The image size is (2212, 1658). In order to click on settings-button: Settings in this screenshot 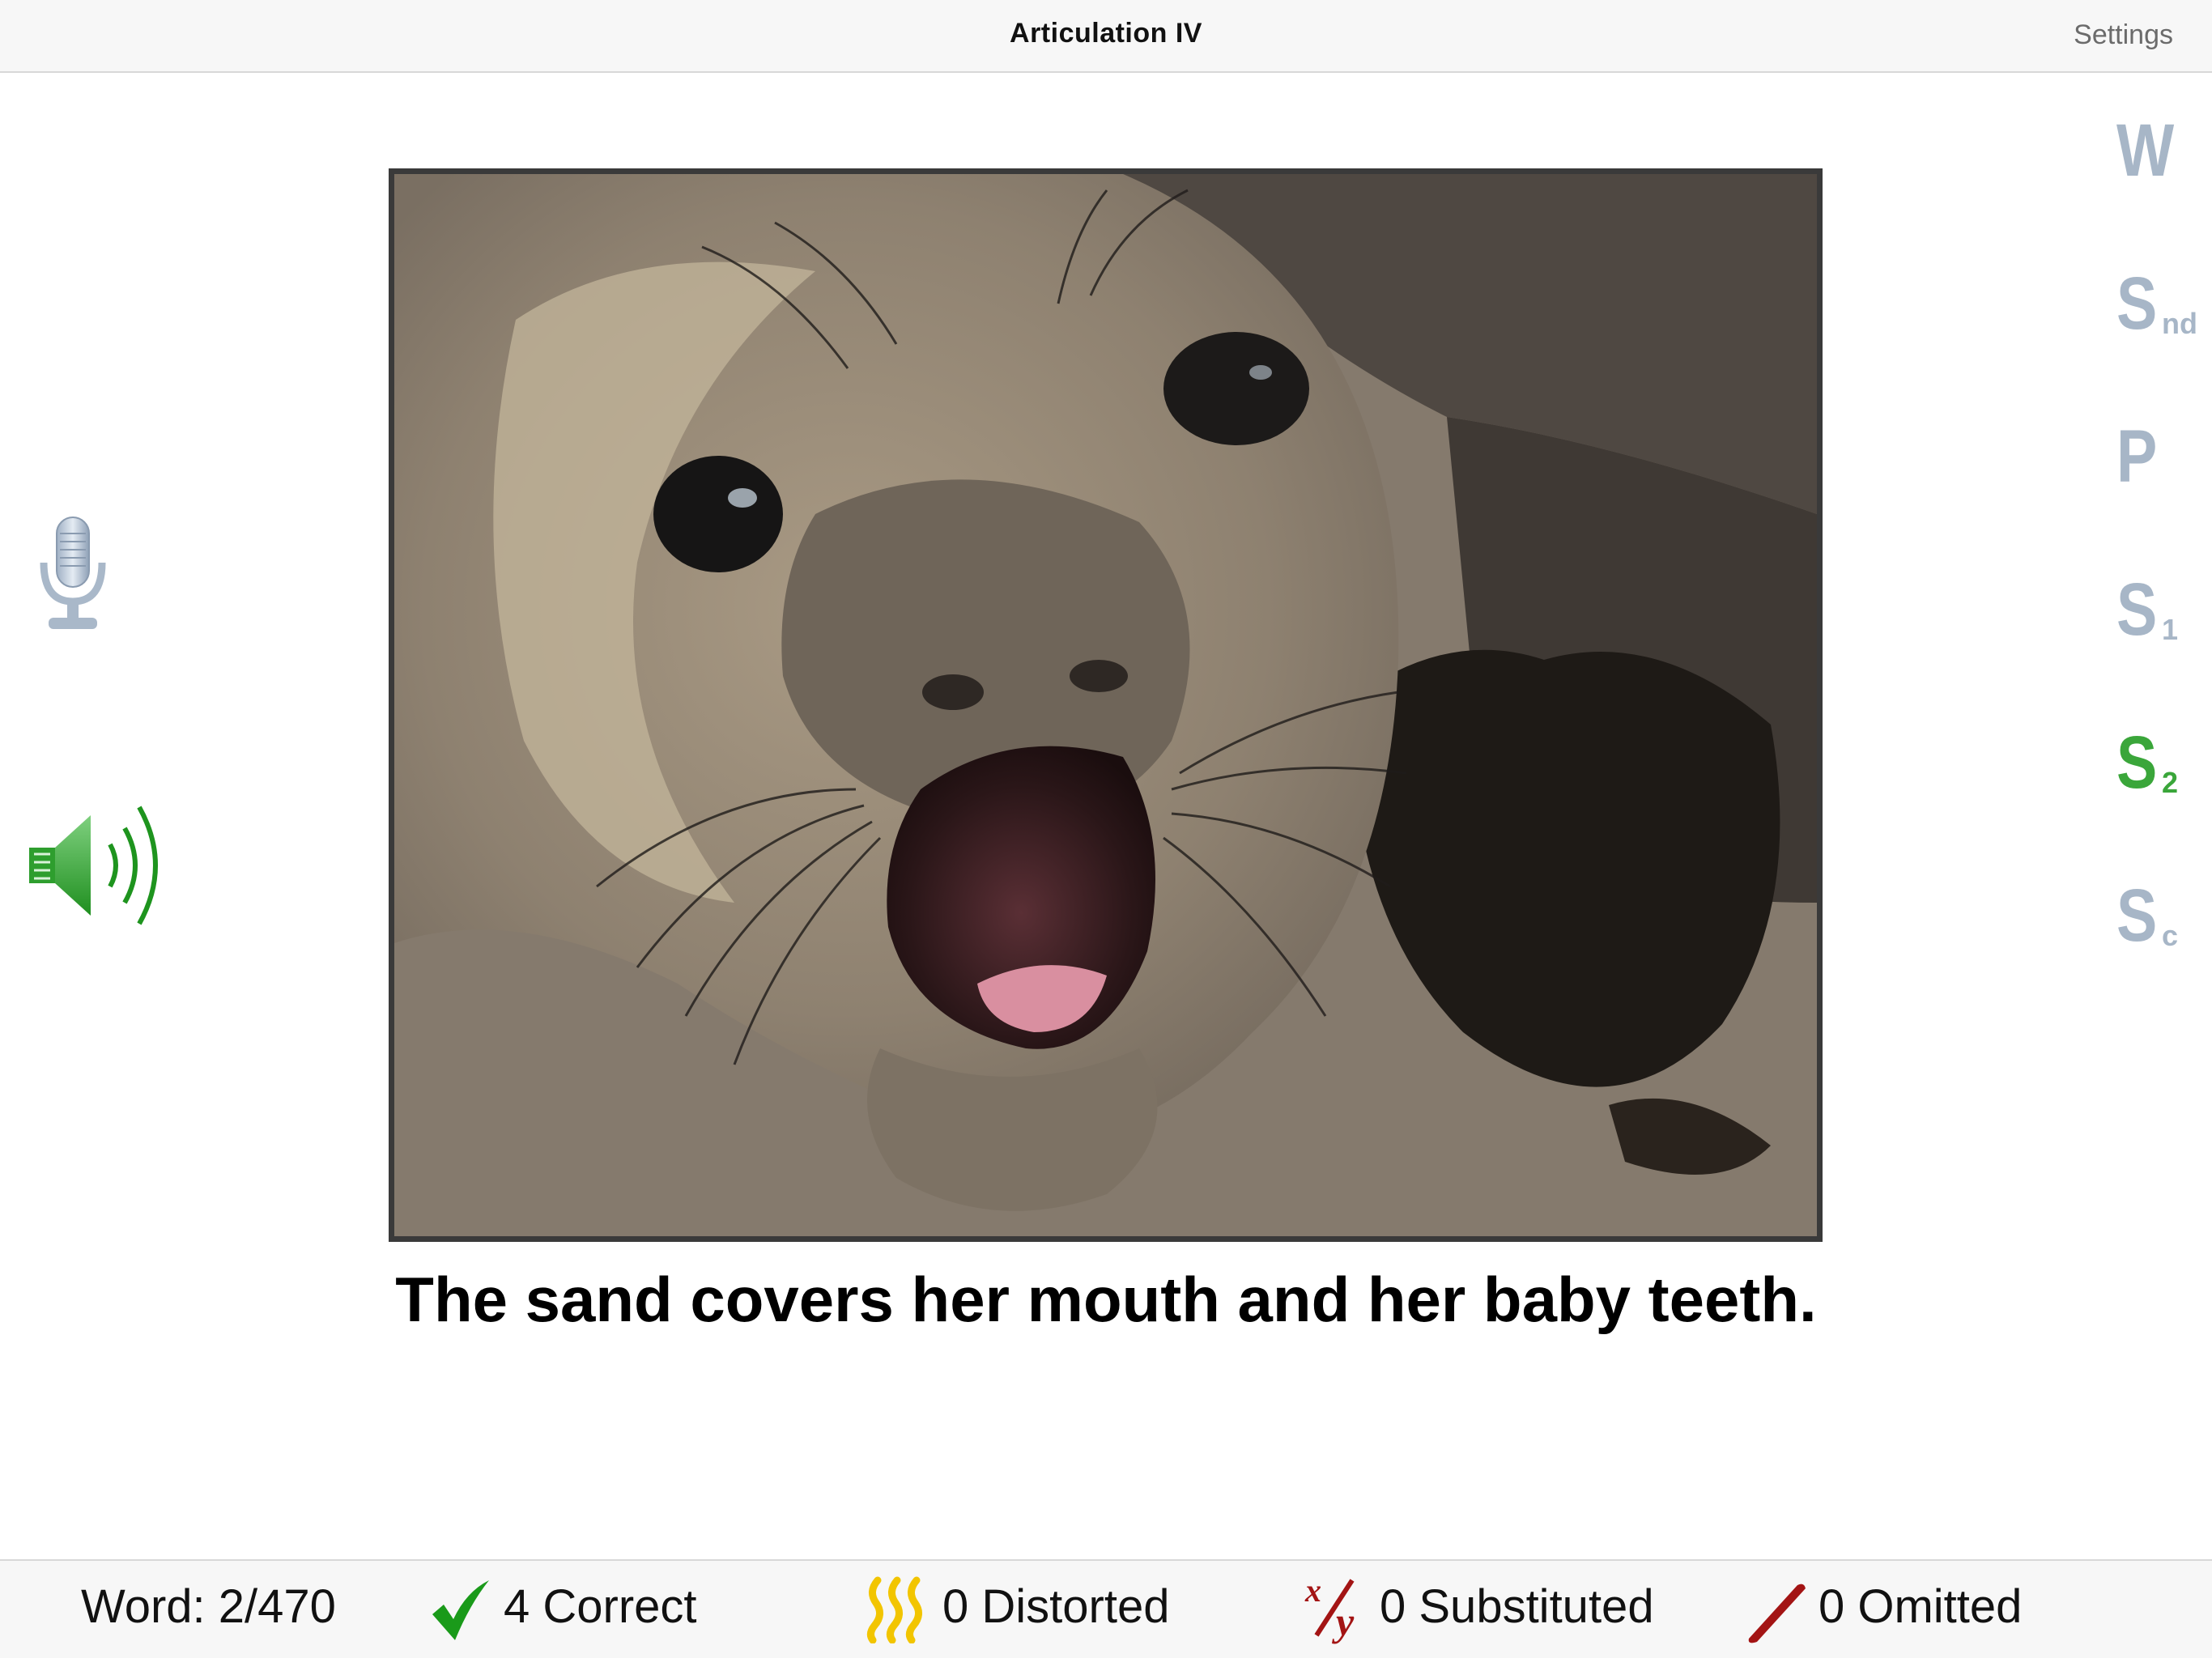, I will do `click(2123, 35)`.